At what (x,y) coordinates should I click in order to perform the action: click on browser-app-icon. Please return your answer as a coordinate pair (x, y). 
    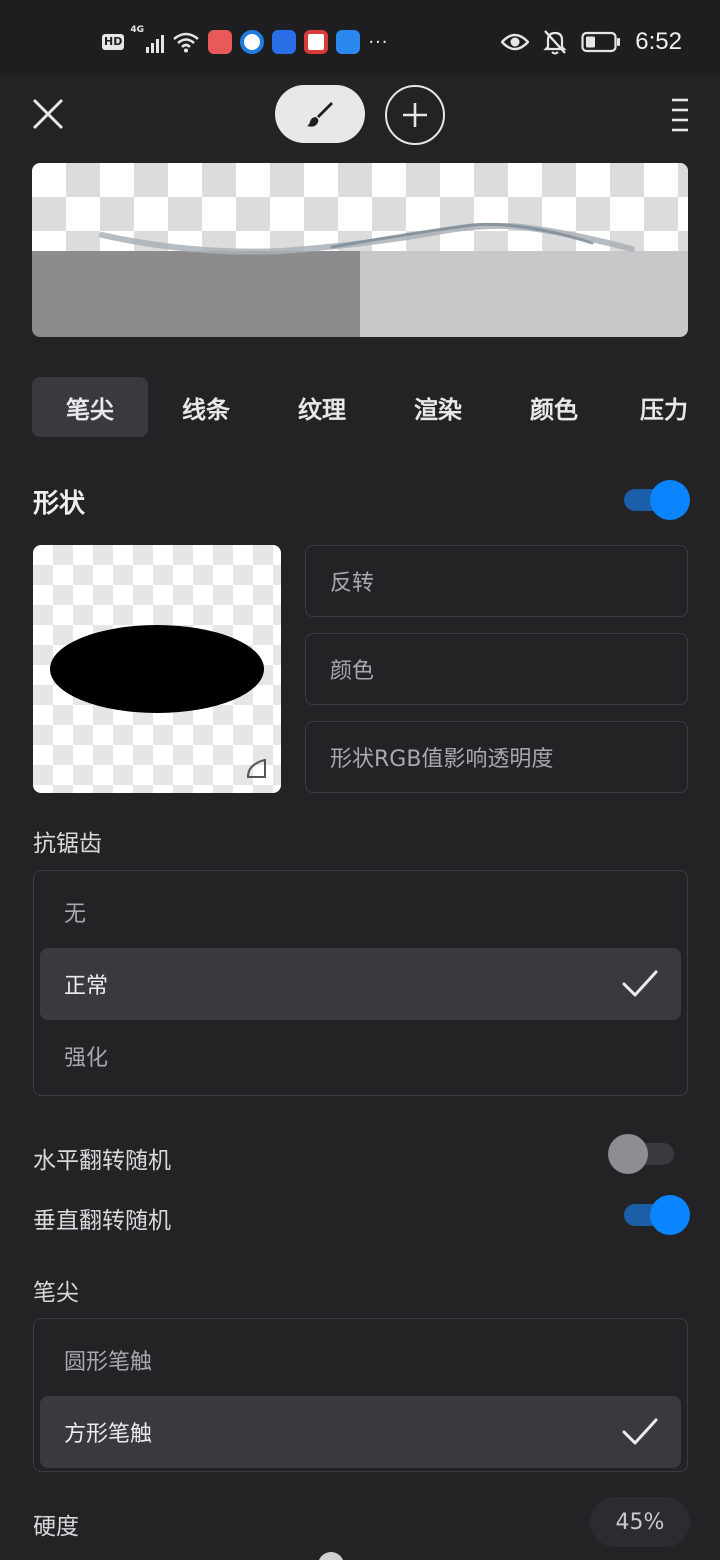
    Looking at the image, I should click on (252, 42).